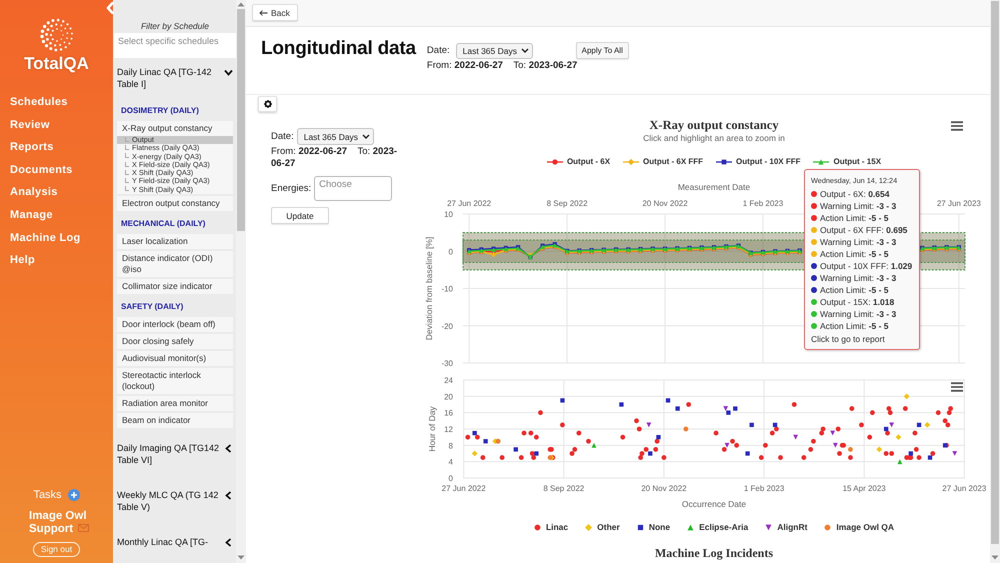 The image size is (1000, 563). What do you see at coordinates (175, 286) in the screenshot?
I see `test-item: Collimator size indicator` at bounding box center [175, 286].